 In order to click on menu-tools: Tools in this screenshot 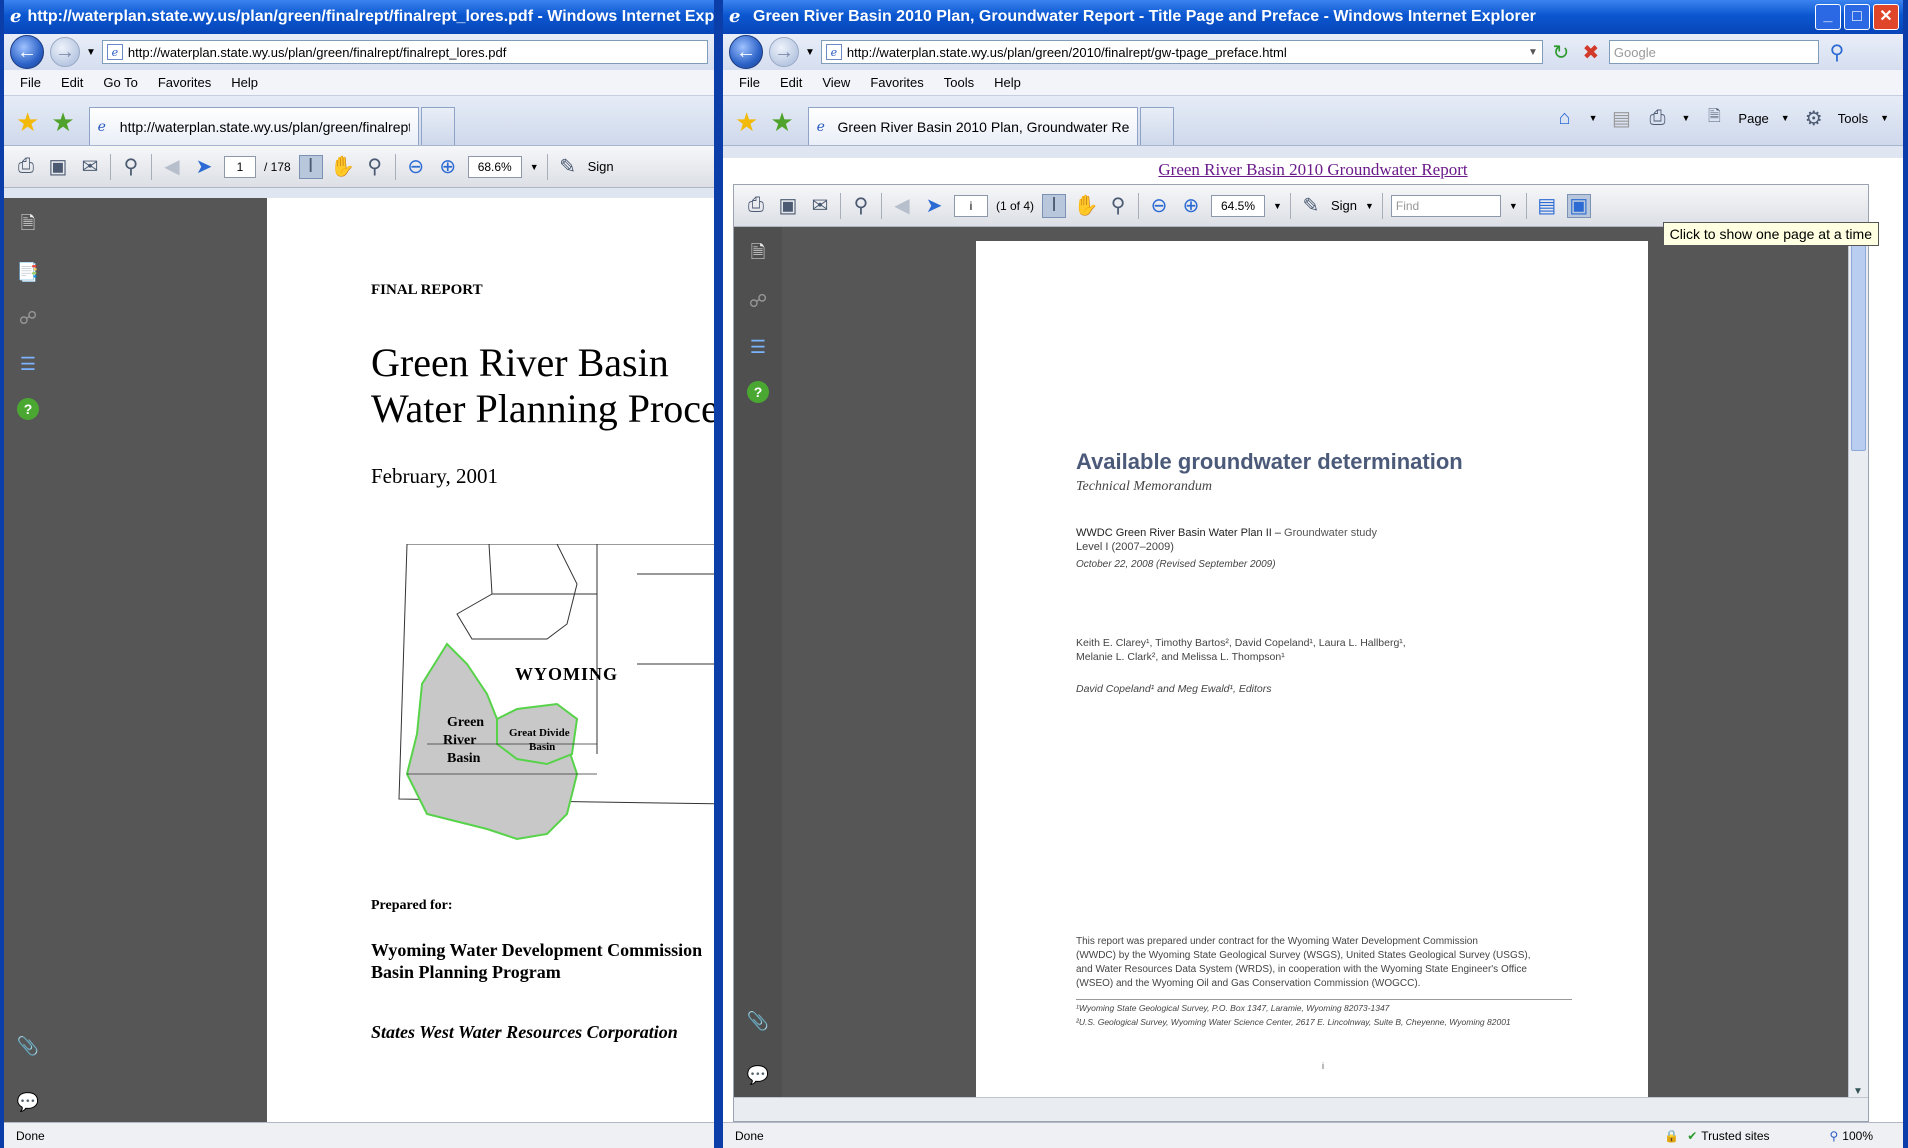, I will do `click(959, 82)`.